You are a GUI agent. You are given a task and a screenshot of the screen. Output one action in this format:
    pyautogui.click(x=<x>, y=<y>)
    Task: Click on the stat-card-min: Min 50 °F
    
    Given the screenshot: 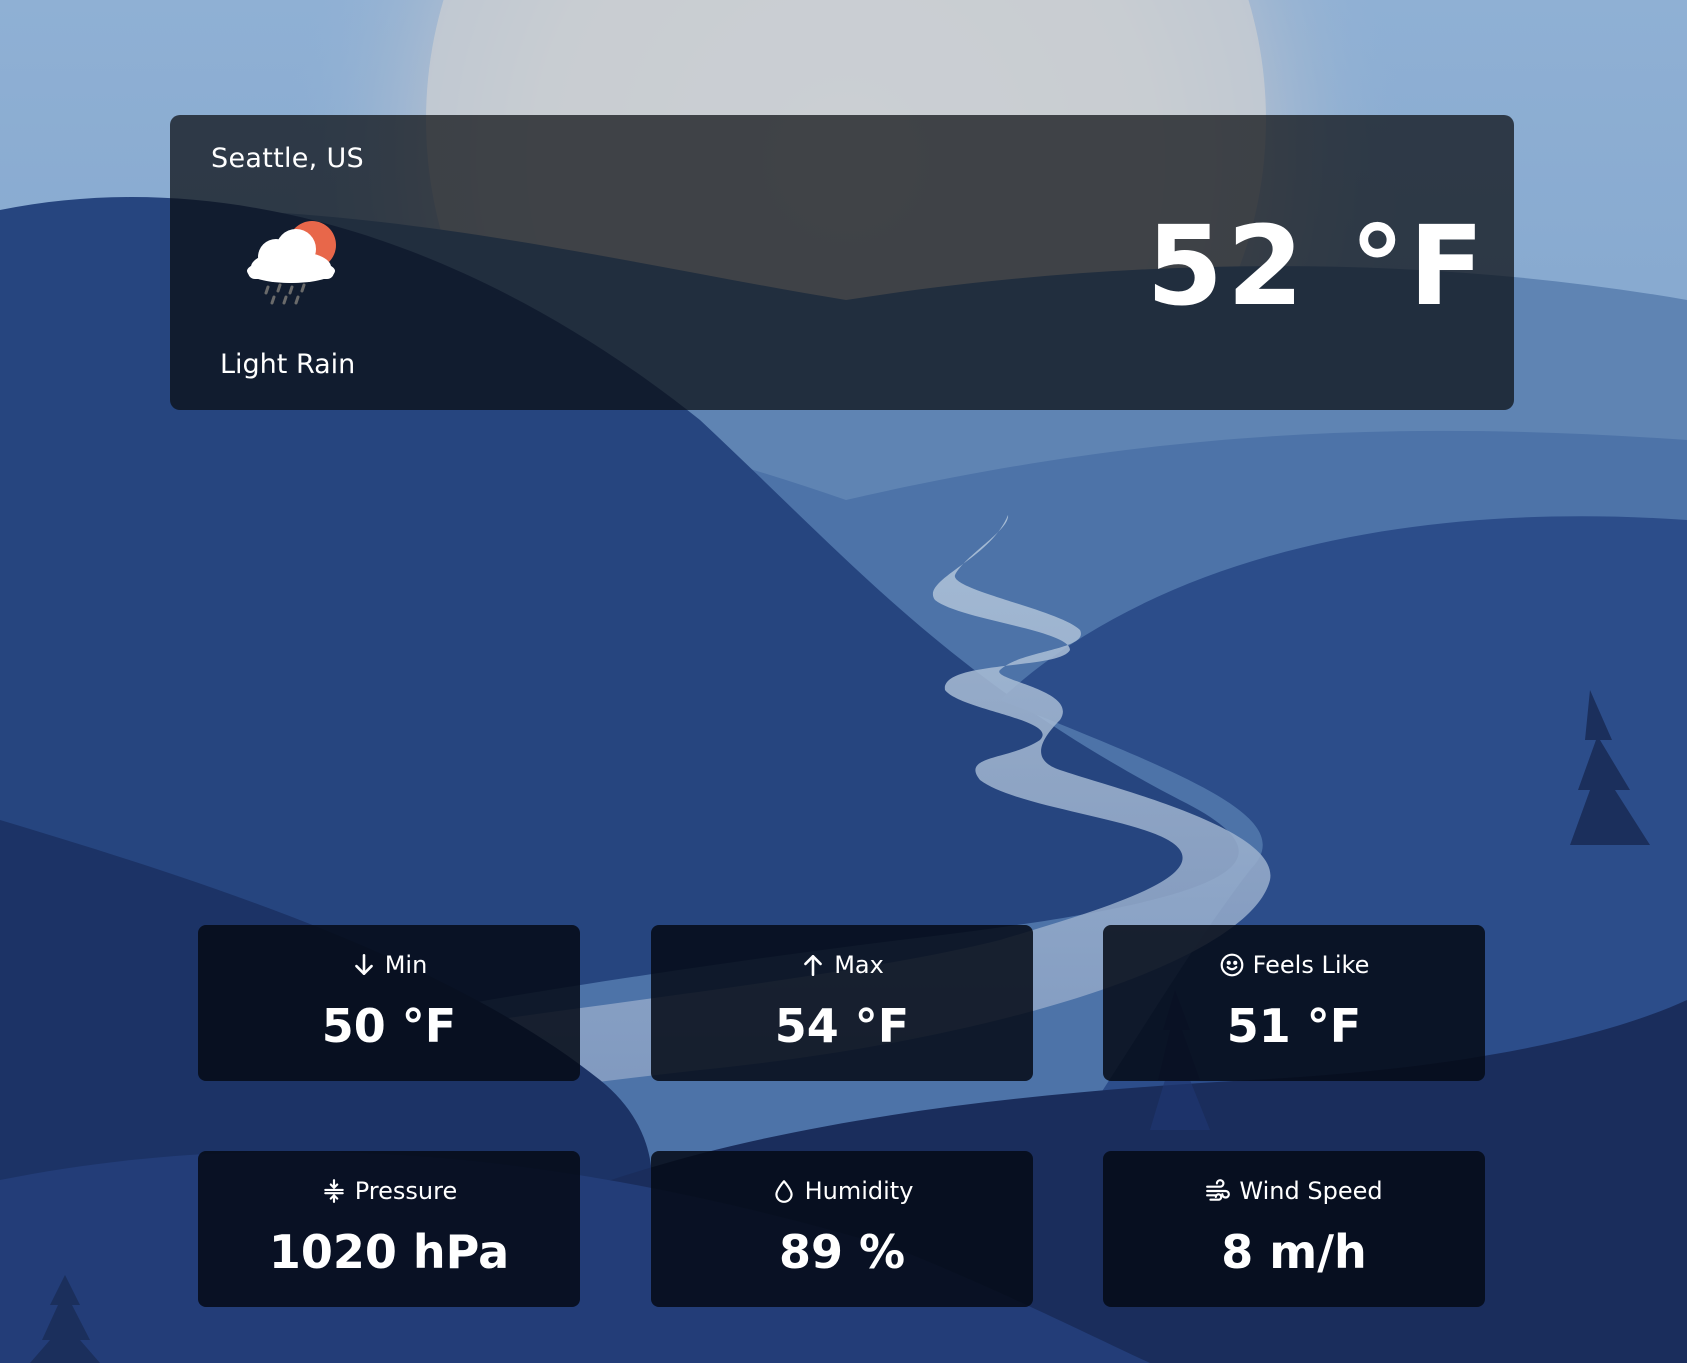 What is the action you would take?
    pyautogui.click(x=389, y=1003)
    